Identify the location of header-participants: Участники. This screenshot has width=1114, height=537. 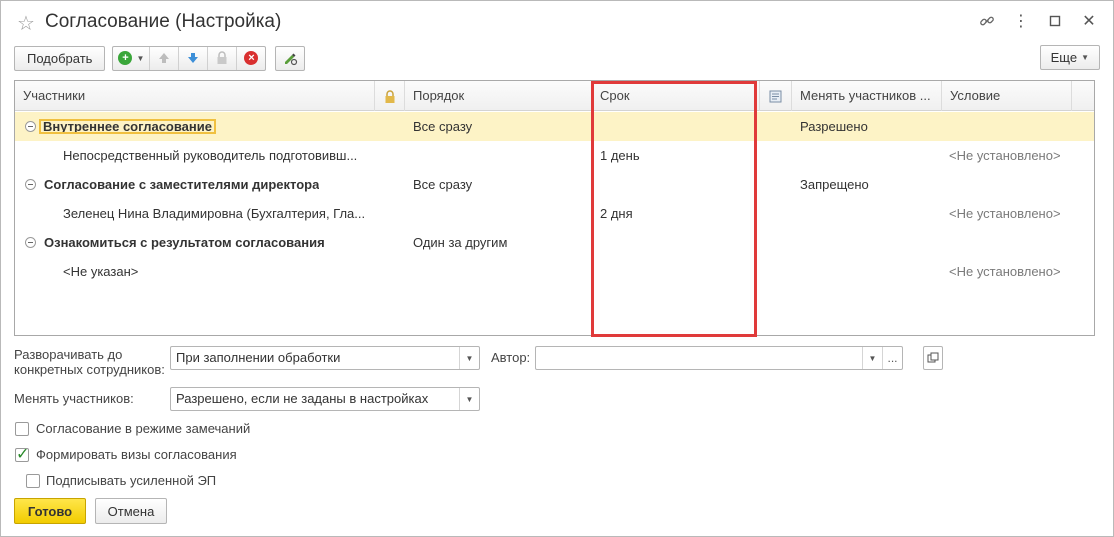
(195, 96).